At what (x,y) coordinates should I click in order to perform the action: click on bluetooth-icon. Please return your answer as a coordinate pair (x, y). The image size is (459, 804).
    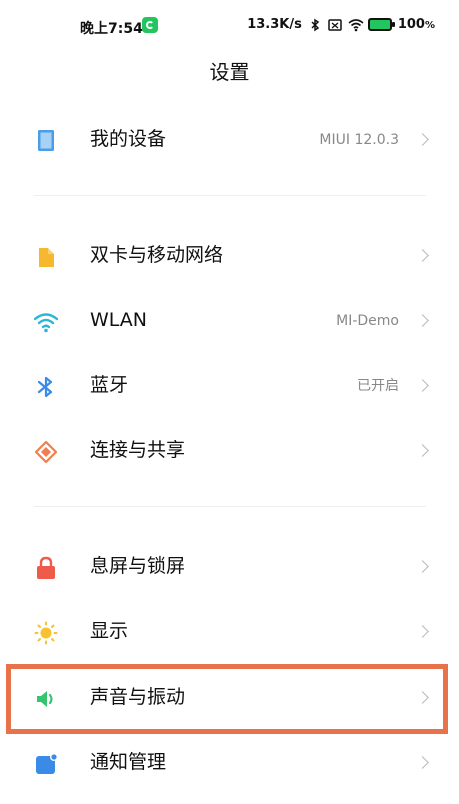
    Looking at the image, I should click on (46, 387).